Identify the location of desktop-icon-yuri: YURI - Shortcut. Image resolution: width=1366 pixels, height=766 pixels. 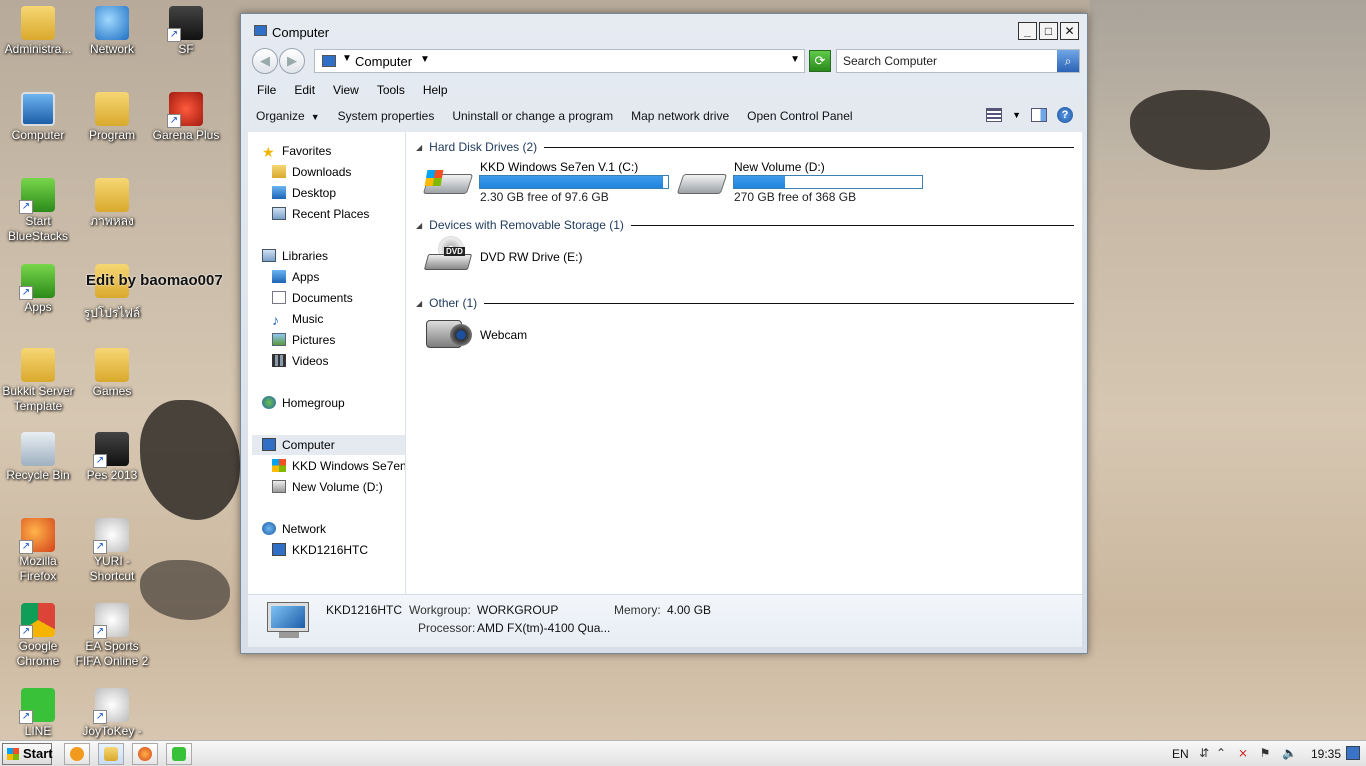
(112, 551).